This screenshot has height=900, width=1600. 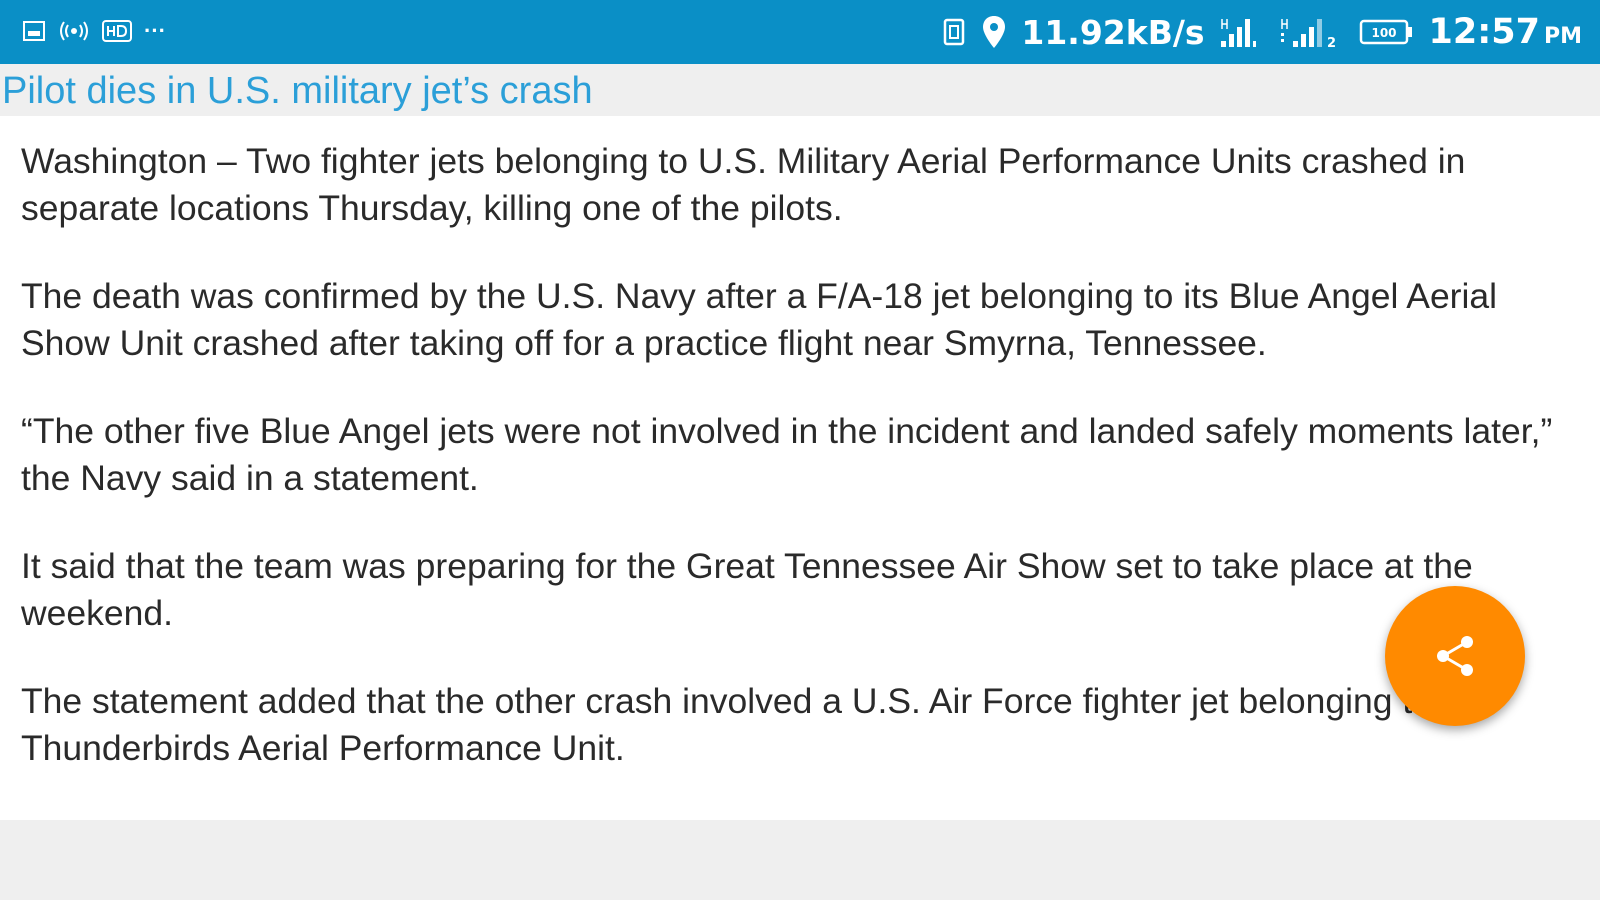 What do you see at coordinates (94, 31) in the screenshot?
I see `status-bar-notifications: ···` at bounding box center [94, 31].